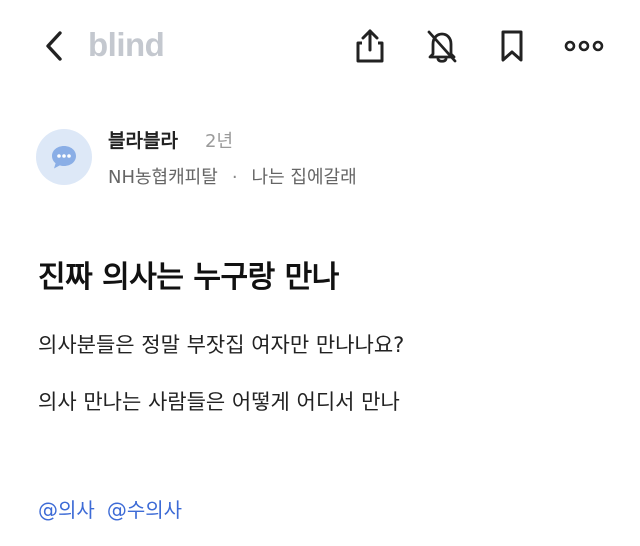 This screenshot has width=640, height=546. What do you see at coordinates (219, 141) in the screenshot?
I see `post-age: 2년` at bounding box center [219, 141].